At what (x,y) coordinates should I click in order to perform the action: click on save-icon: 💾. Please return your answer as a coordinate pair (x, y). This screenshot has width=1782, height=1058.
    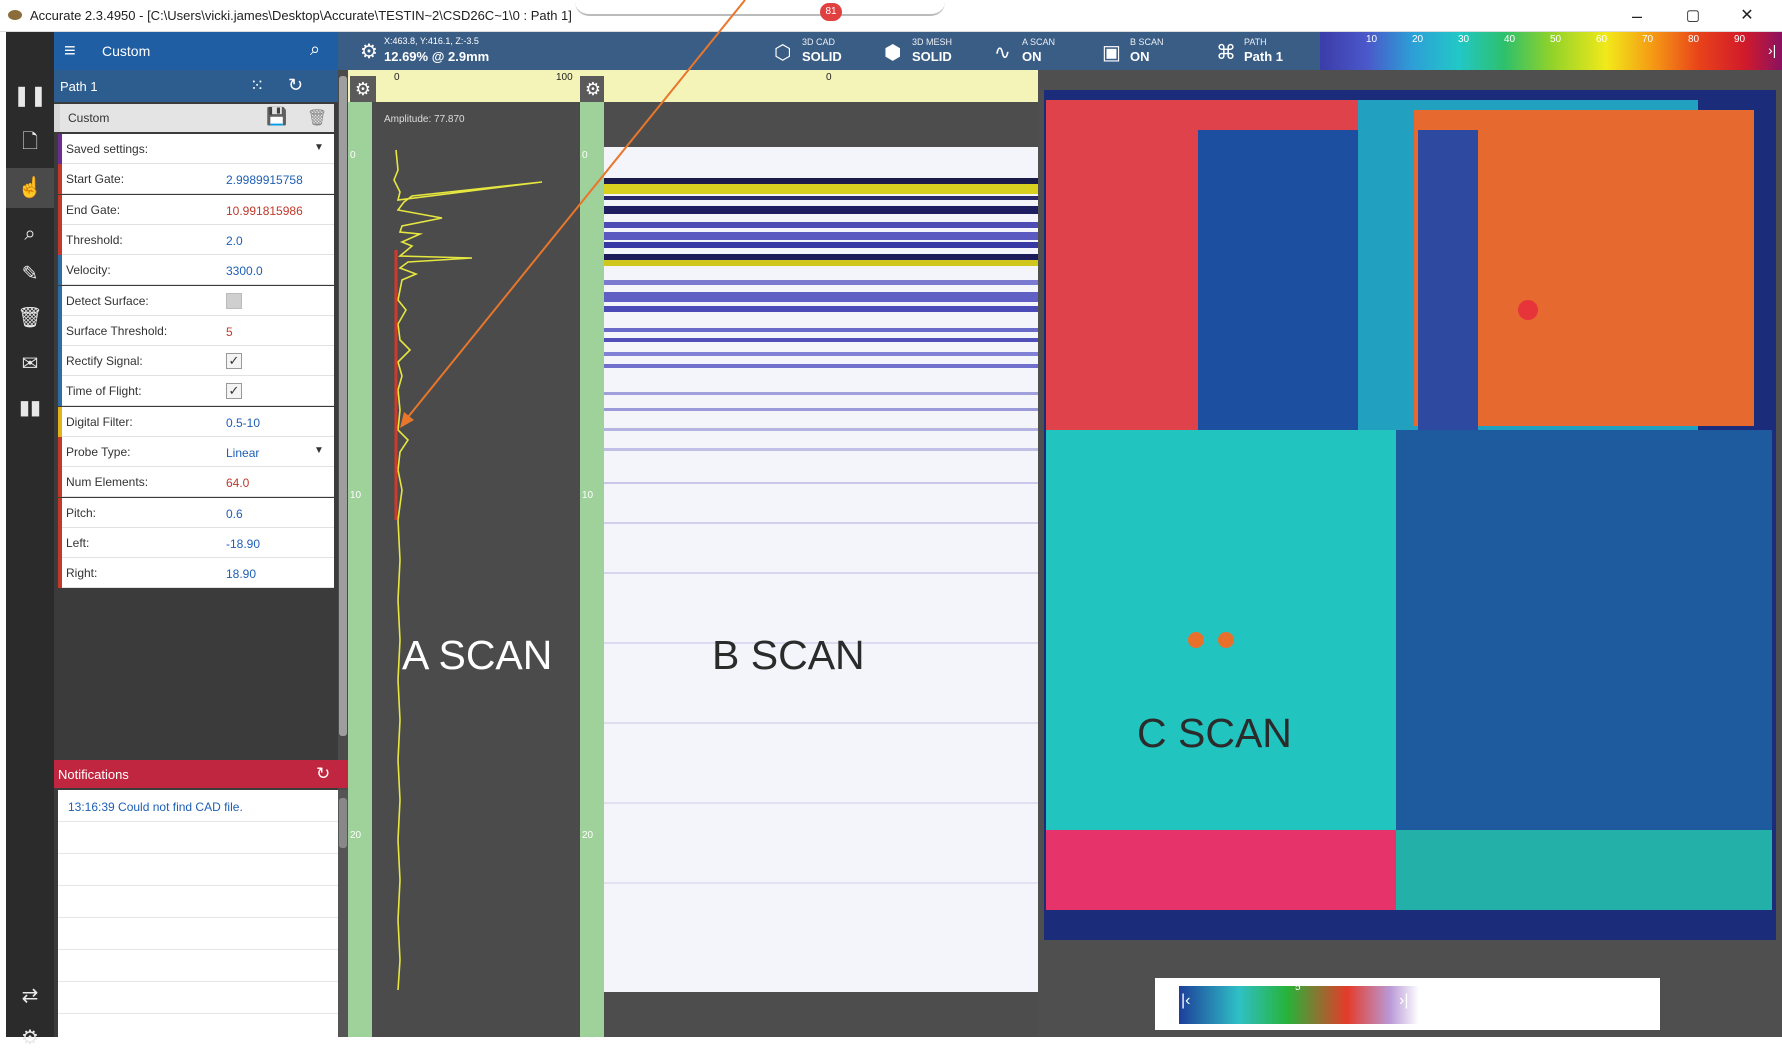
    Looking at the image, I should click on (276, 117).